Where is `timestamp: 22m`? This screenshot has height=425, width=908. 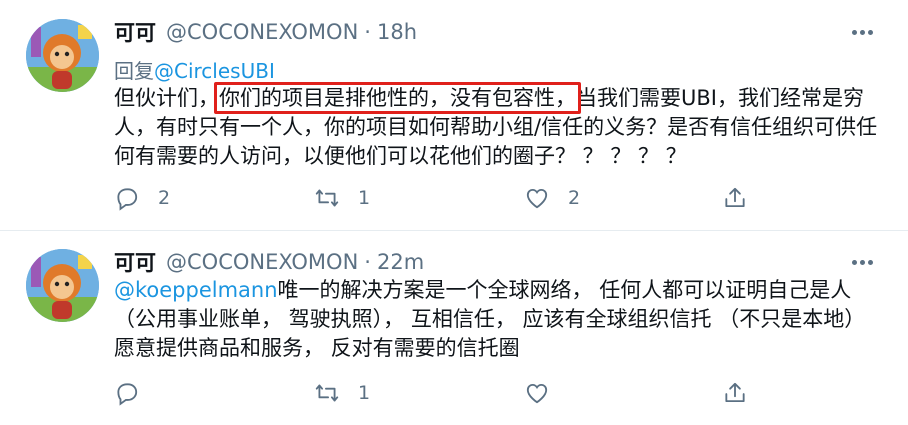
timestamp: 22m is located at coordinates (400, 262).